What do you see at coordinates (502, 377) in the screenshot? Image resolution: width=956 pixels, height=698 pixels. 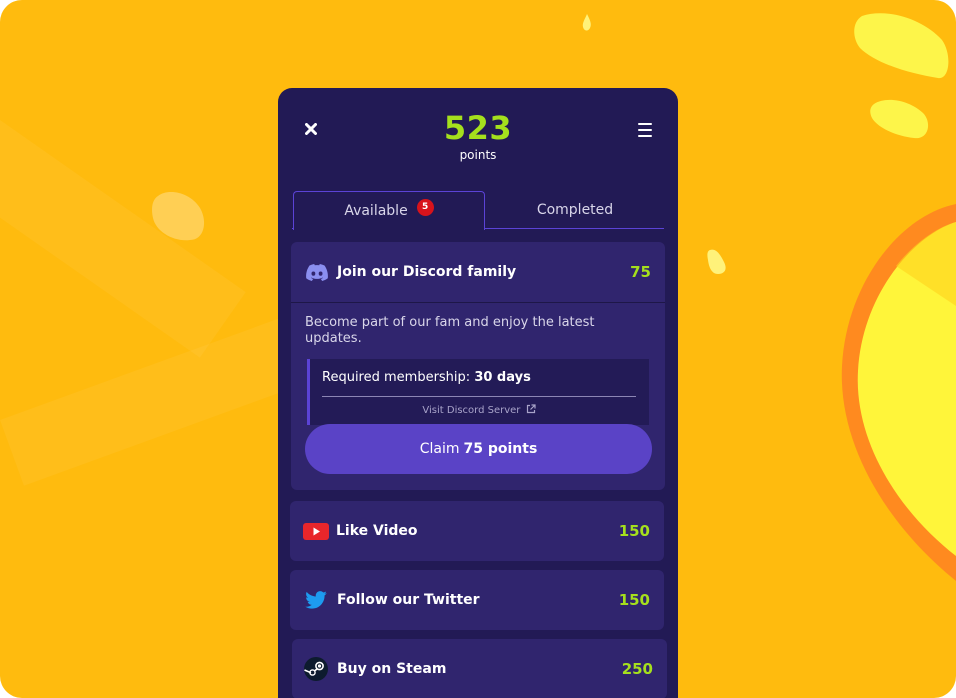 I see `requirement-value: 30 days` at bounding box center [502, 377].